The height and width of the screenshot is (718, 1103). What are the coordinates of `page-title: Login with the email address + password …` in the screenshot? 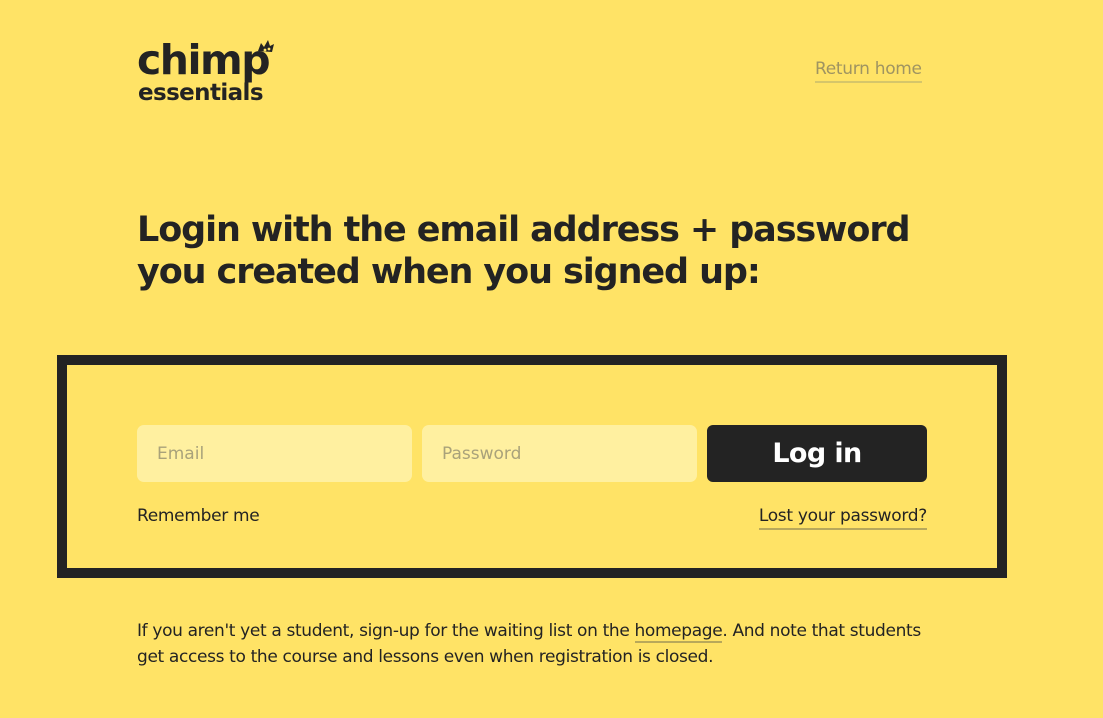 It's located at (547, 251).